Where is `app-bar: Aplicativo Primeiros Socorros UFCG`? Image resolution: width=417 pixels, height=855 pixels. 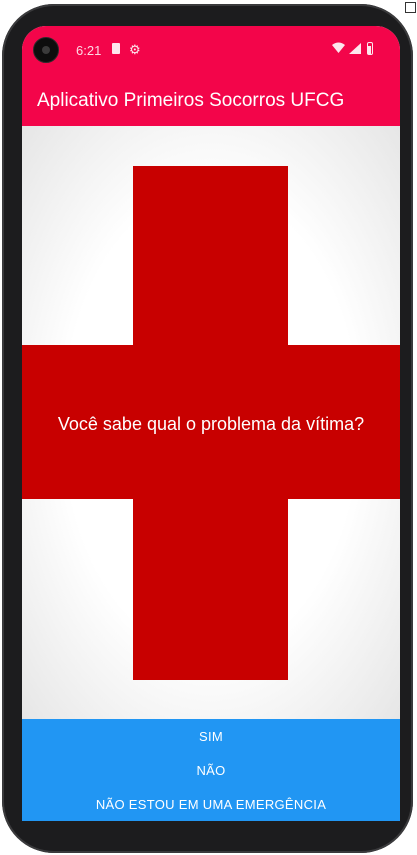
app-bar: Aplicativo Primeiros Socorros UFCG is located at coordinates (211, 100).